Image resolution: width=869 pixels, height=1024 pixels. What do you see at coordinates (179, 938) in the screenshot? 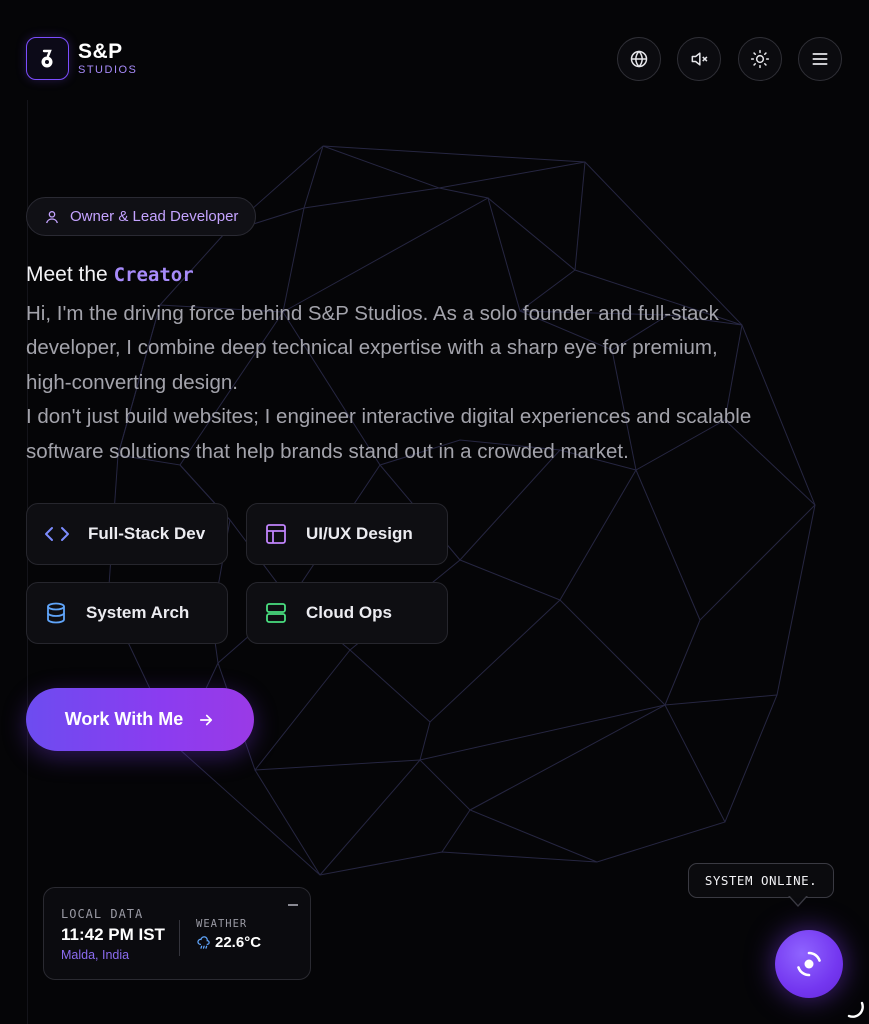
I see `widget-divider` at bounding box center [179, 938].